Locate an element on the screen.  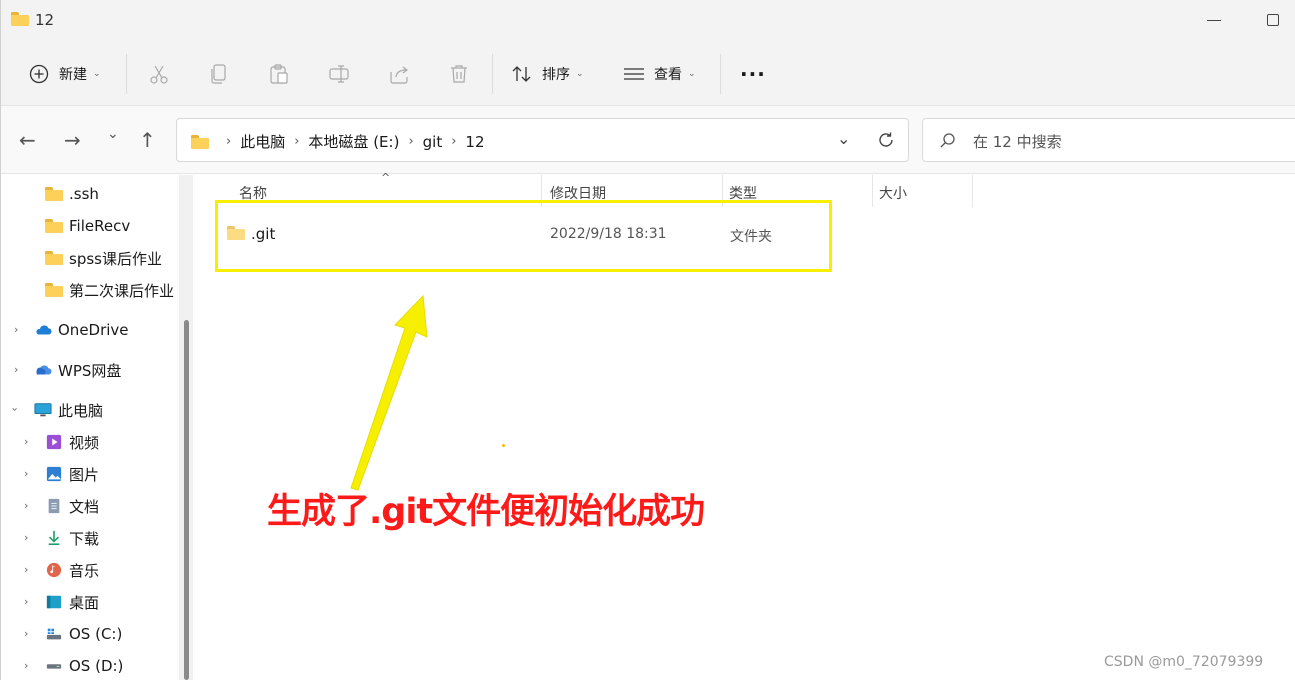
sidebar-item-spss-homework: spss课后作业 is located at coordinates (103, 258).